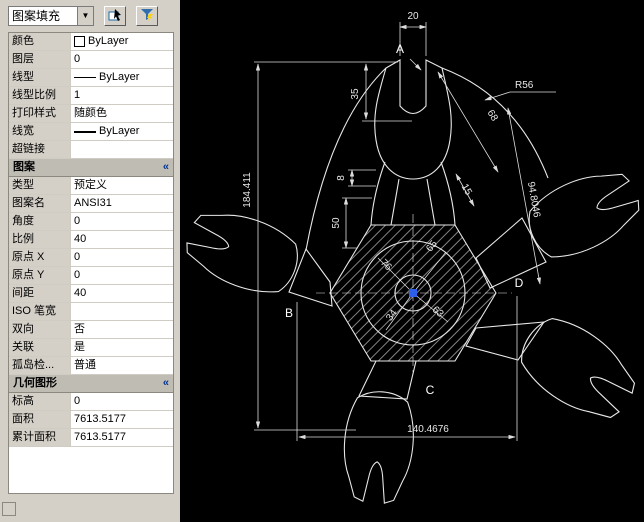 This screenshot has width=644, height=522. Describe the element at coordinates (91, 168) in the screenshot. I see `category-header-pattern: 图案 «` at that location.